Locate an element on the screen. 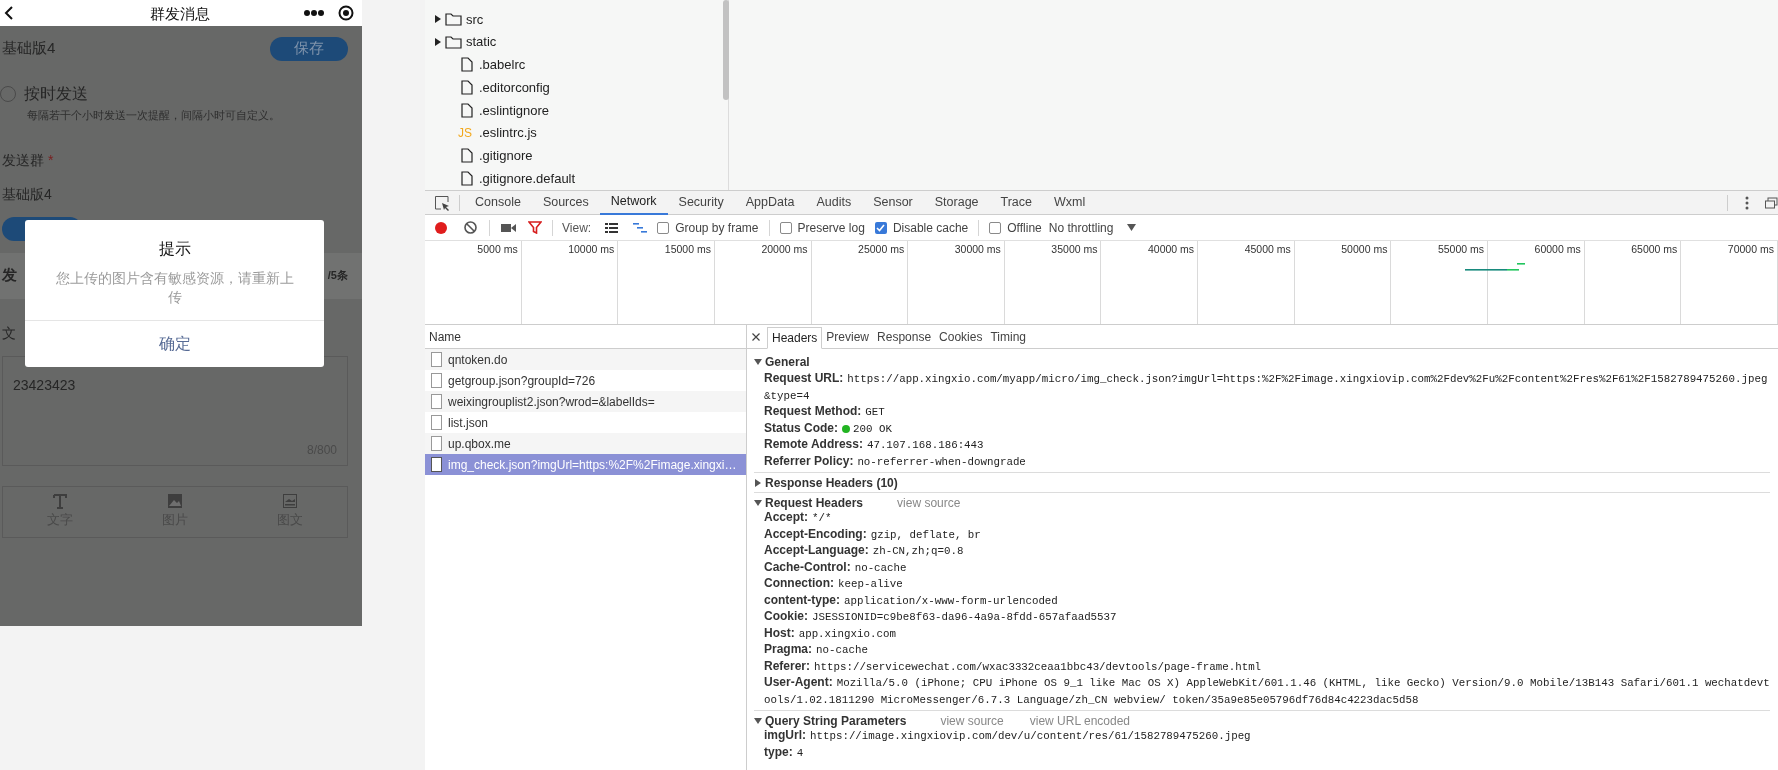 This screenshot has width=1778, height=770. header-field: Cache-Control: no-cache is located at coordinates (1262, 567).